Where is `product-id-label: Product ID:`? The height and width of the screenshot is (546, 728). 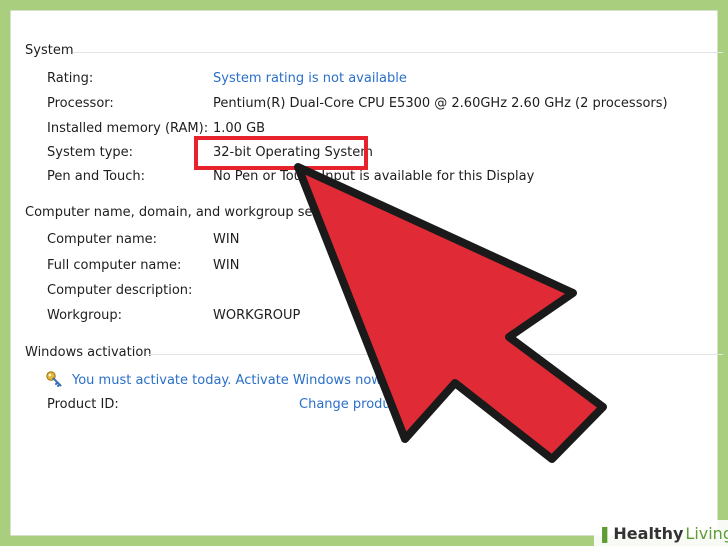
product-id-label: Product ID: is located at coordinates (83, 404).